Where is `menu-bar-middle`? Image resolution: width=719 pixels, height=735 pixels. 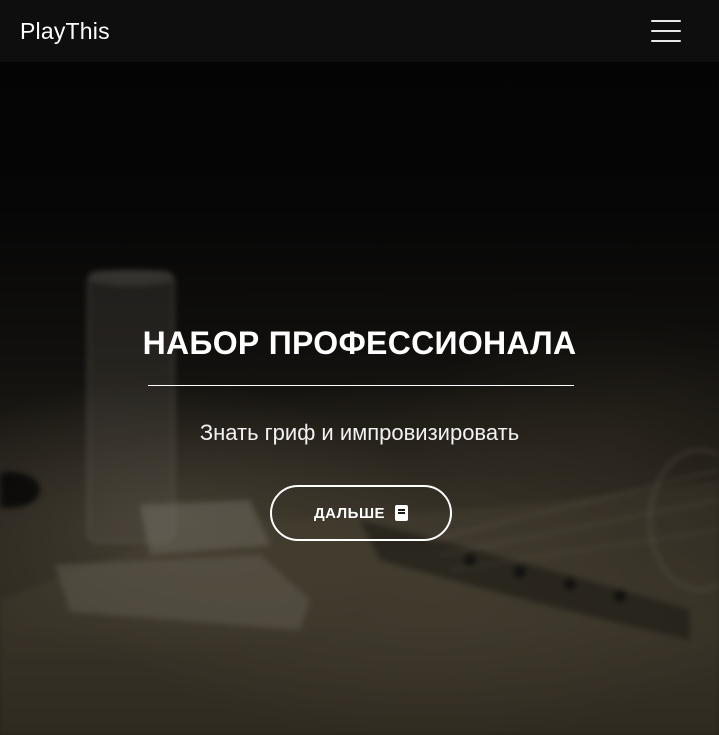 menu-bar-middle is located at coordinates (666, 31).